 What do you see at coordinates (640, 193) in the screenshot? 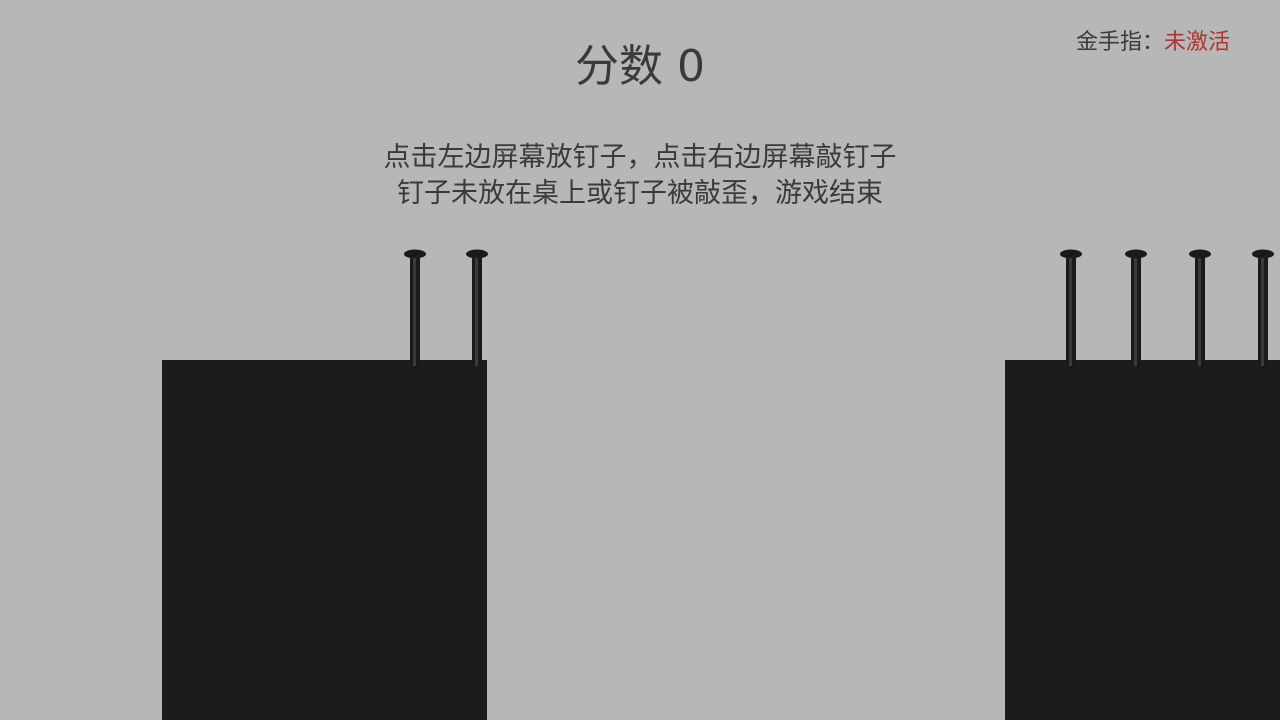
I see `instruction-line-2: 钉子未放在桌上或钉子被敲歪，游戏结束` at bounding box center [640, 193].